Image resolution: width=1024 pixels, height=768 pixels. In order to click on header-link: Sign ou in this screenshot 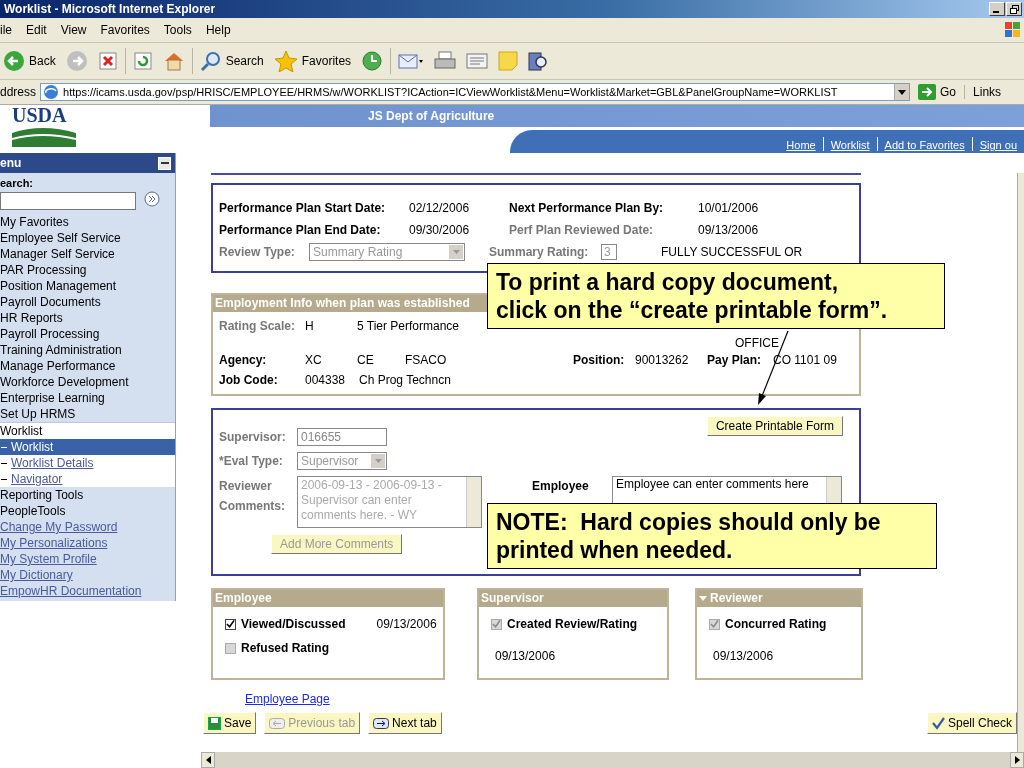, I will do `click(998, 145)`.